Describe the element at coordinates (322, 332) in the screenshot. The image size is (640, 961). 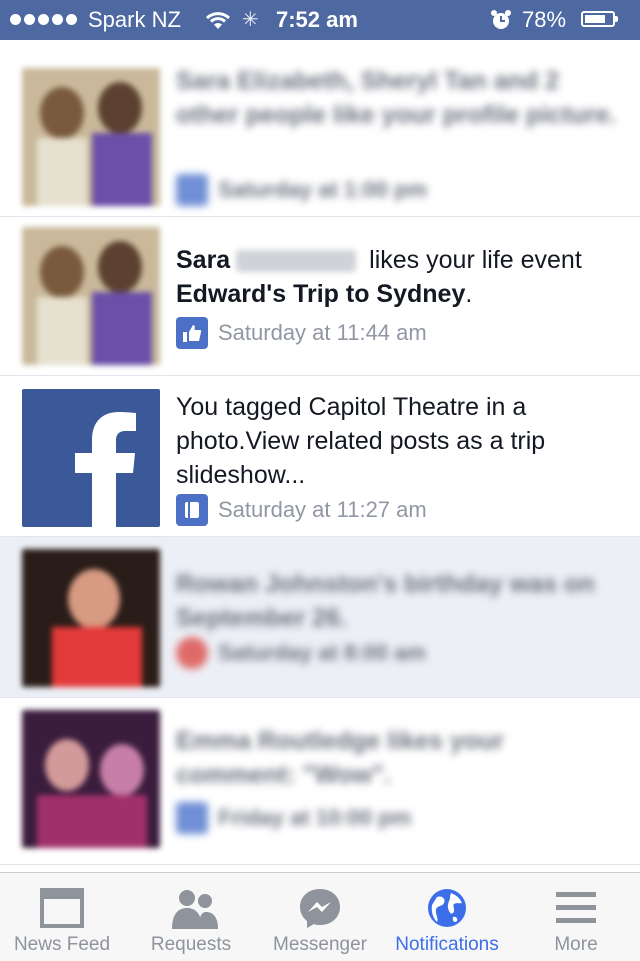
I see `notification-time: Saturday at 11:44 am` at that location.